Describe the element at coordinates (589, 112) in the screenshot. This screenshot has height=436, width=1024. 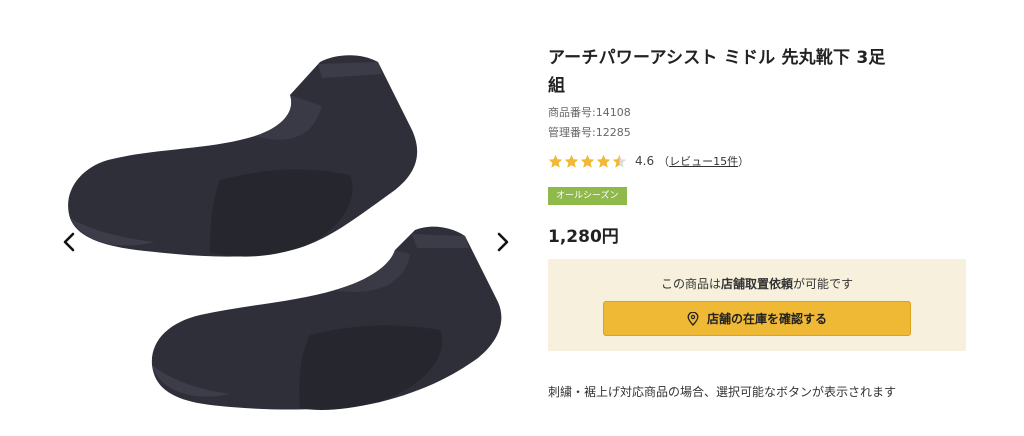
I see `product-number: 商品番号:14108` at that location.